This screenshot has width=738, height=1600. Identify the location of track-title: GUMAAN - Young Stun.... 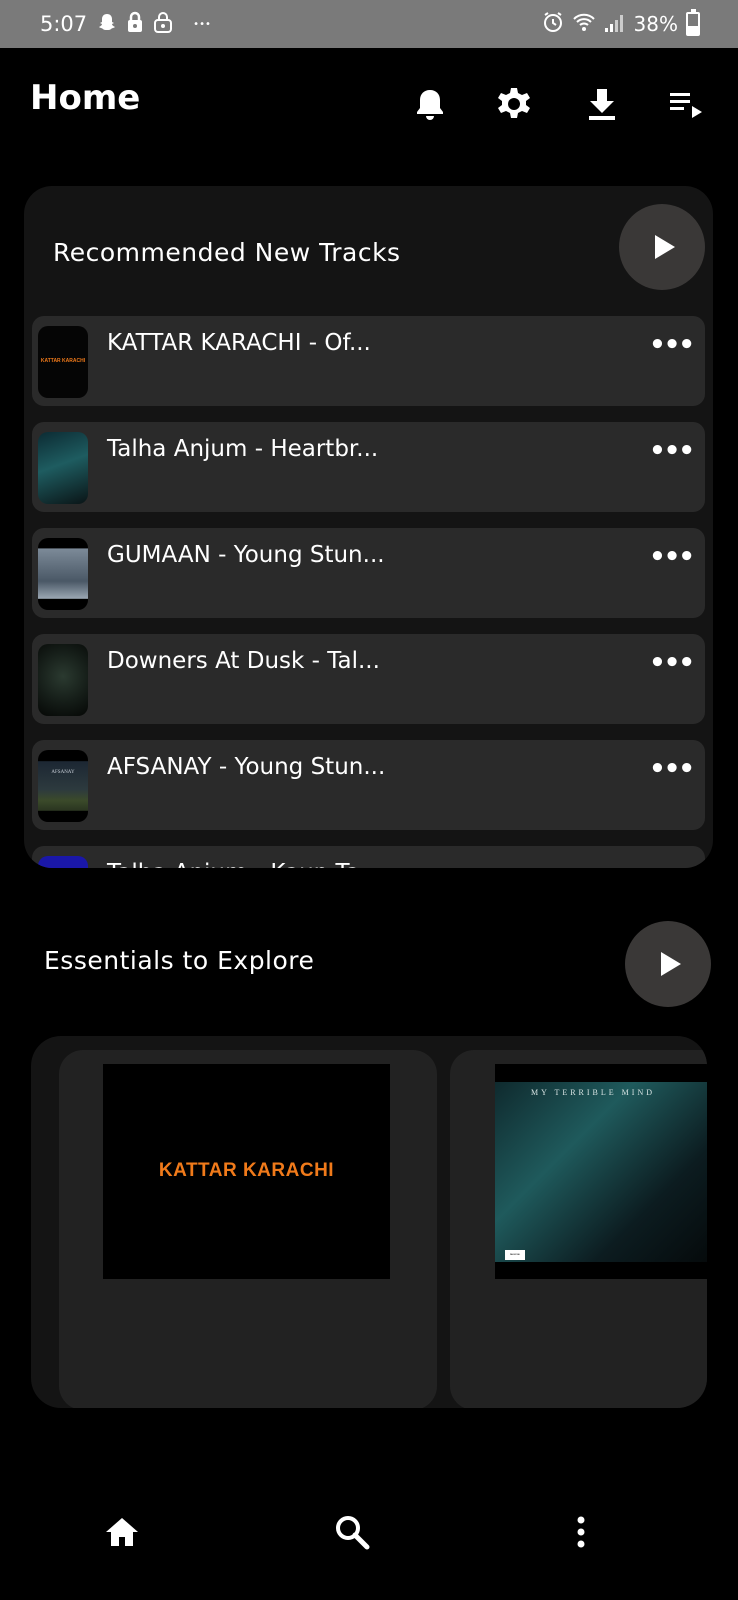
(246, 555).